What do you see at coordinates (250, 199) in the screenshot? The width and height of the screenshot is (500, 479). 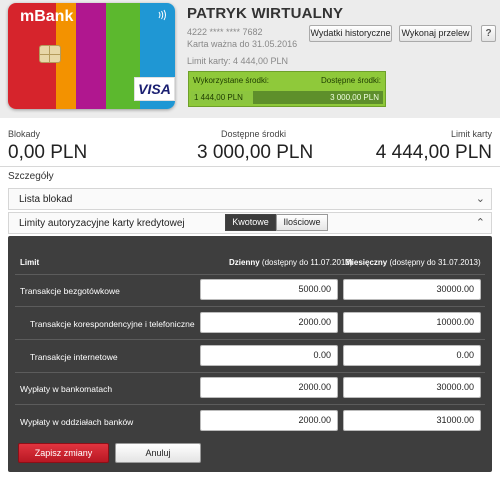 I see `locks-list-row: Lista blokad ⌄` at bounding box center [250, 199].